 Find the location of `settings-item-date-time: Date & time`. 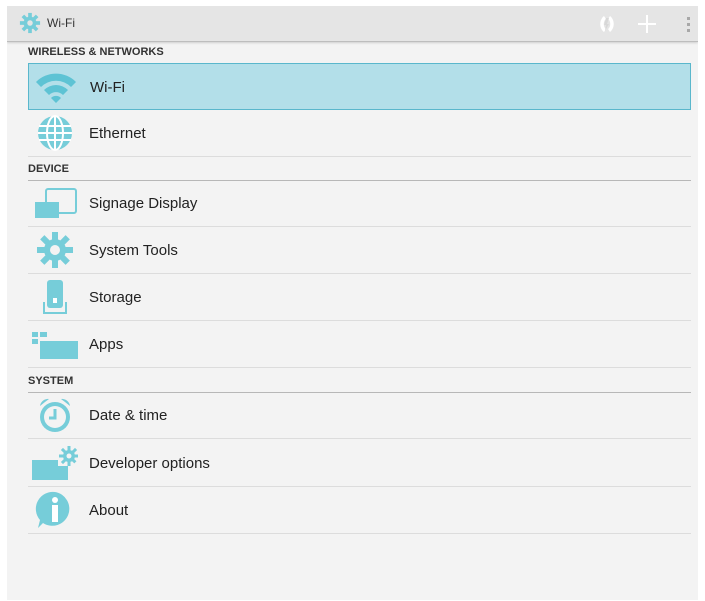

settings-item-date-time: Date & time is located at coordinates (359, 415).